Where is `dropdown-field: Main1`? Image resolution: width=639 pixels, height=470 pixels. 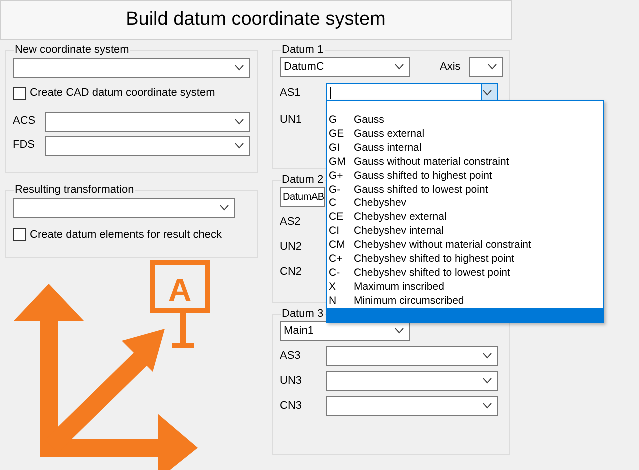
dropdown-field: Main1 is located at coordinates (345, 331).